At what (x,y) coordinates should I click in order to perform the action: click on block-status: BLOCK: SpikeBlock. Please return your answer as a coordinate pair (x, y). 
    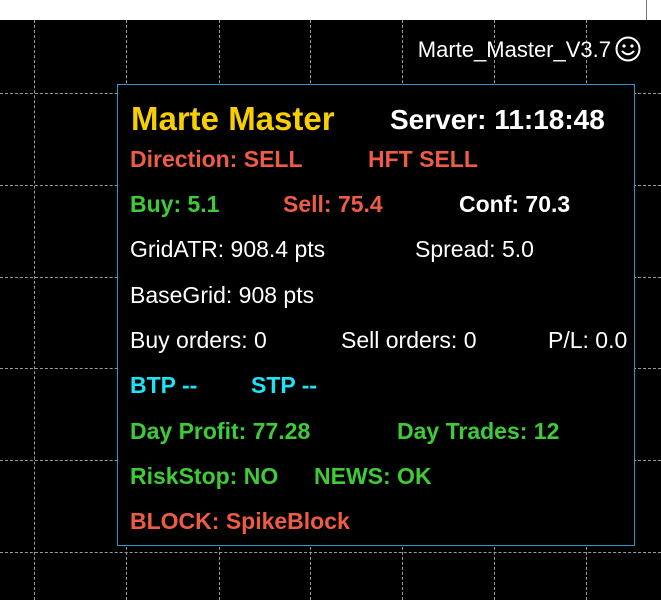
    Looking at the image, I should click on (240, 521).